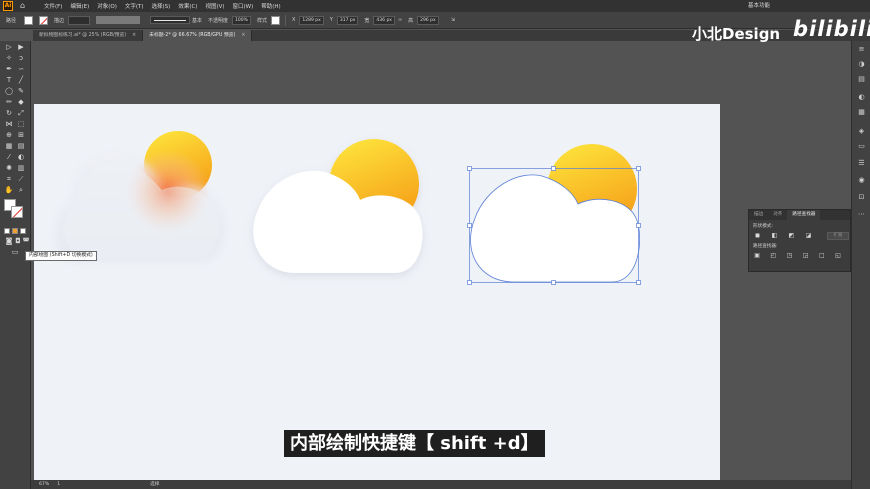  What do you see at coordinates (554, 214) in the screenshot?
I see `selected-weather-icon` at bounding box center [554, 214].